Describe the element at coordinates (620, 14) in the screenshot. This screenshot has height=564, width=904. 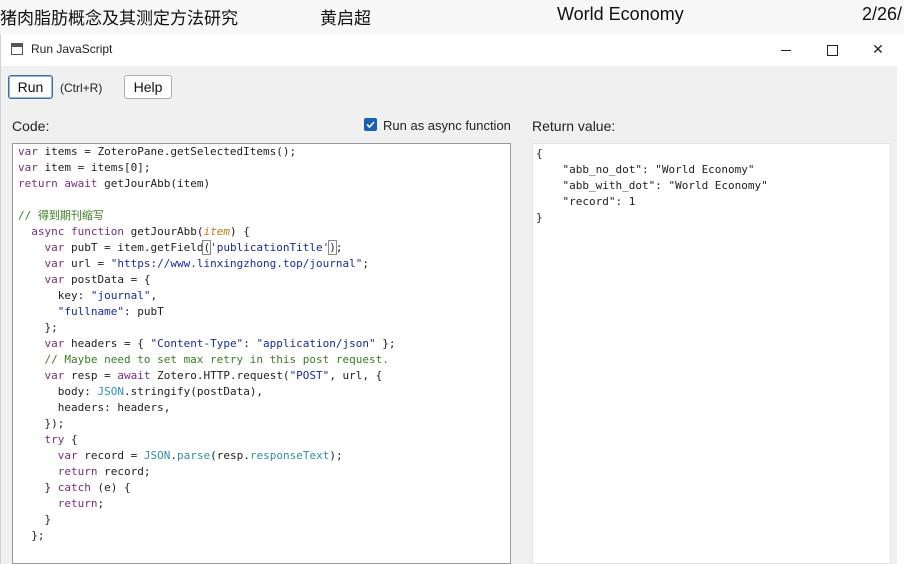
I see `background-journal: World Economy` at that location.